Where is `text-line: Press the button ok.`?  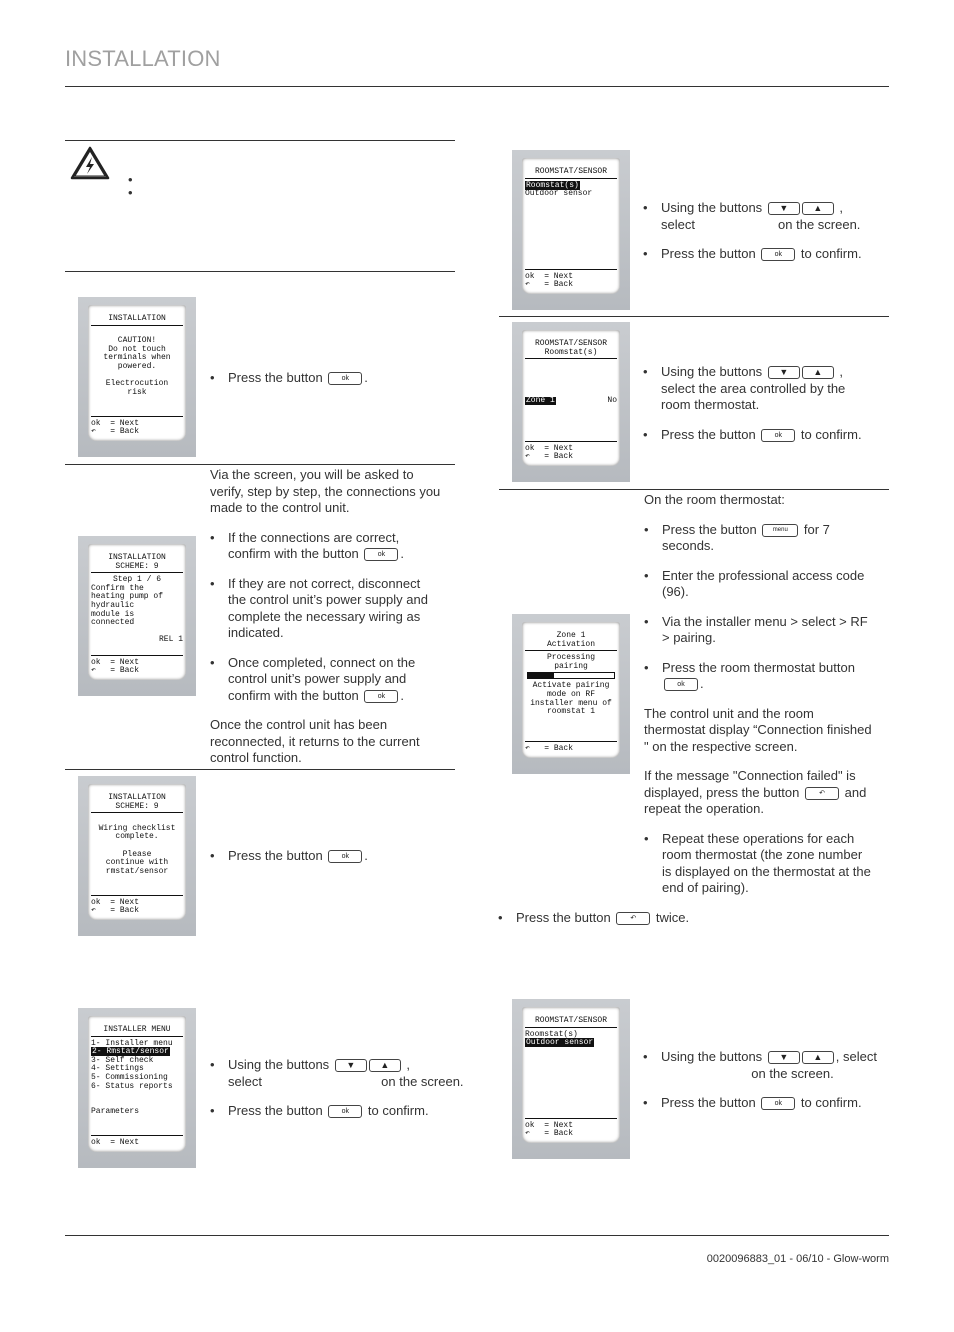
text-line: Press the button ok. is located at coordinates (341, 378).